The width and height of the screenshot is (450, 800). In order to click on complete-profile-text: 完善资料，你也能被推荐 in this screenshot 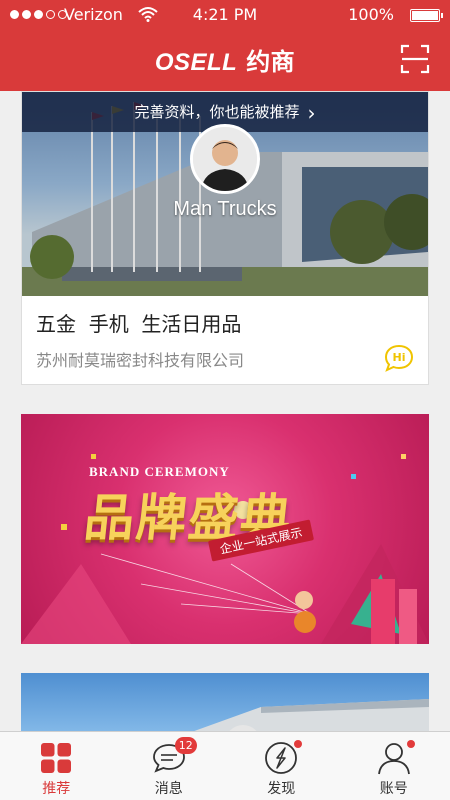, I will do `click(217, 112)`.